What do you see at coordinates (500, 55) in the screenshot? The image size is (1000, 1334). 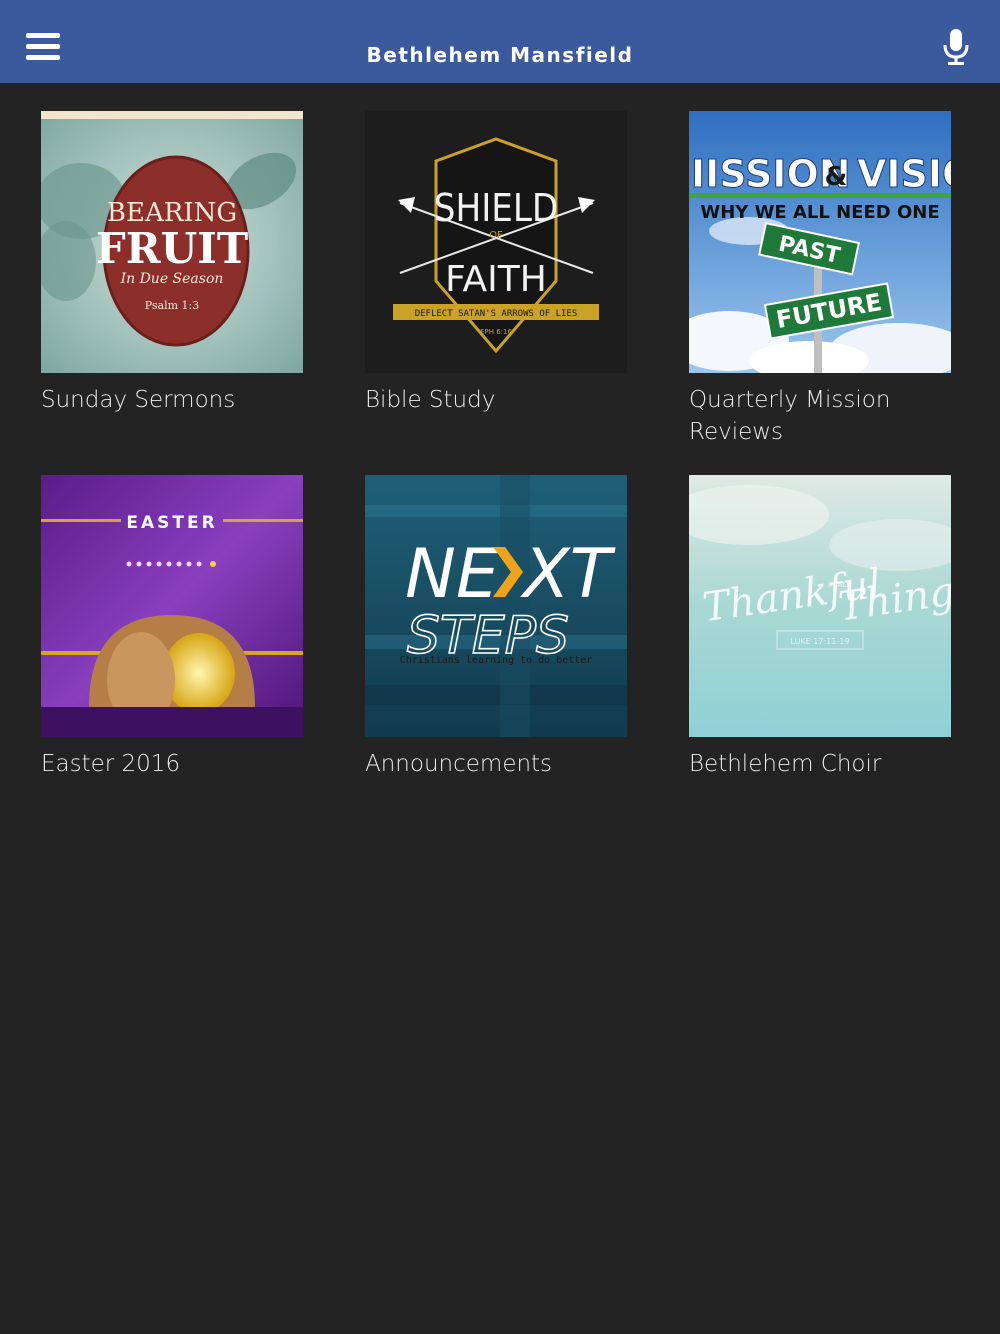 I see `page-title: Bethlehem Mansfield` at bounding box center [500, 55].